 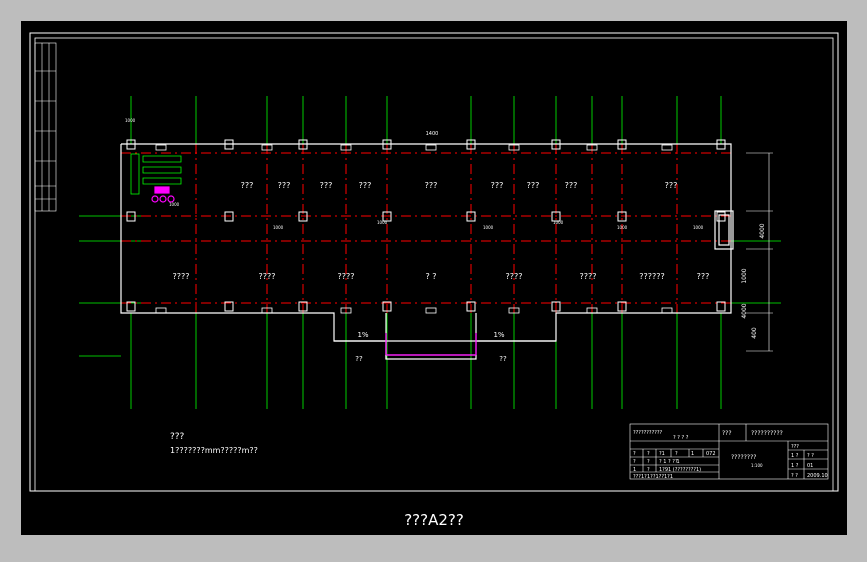 What do you see at coordinates (314, 271) in the screenshot?
I see `entrance-markers` at bounding box center [314, 271].